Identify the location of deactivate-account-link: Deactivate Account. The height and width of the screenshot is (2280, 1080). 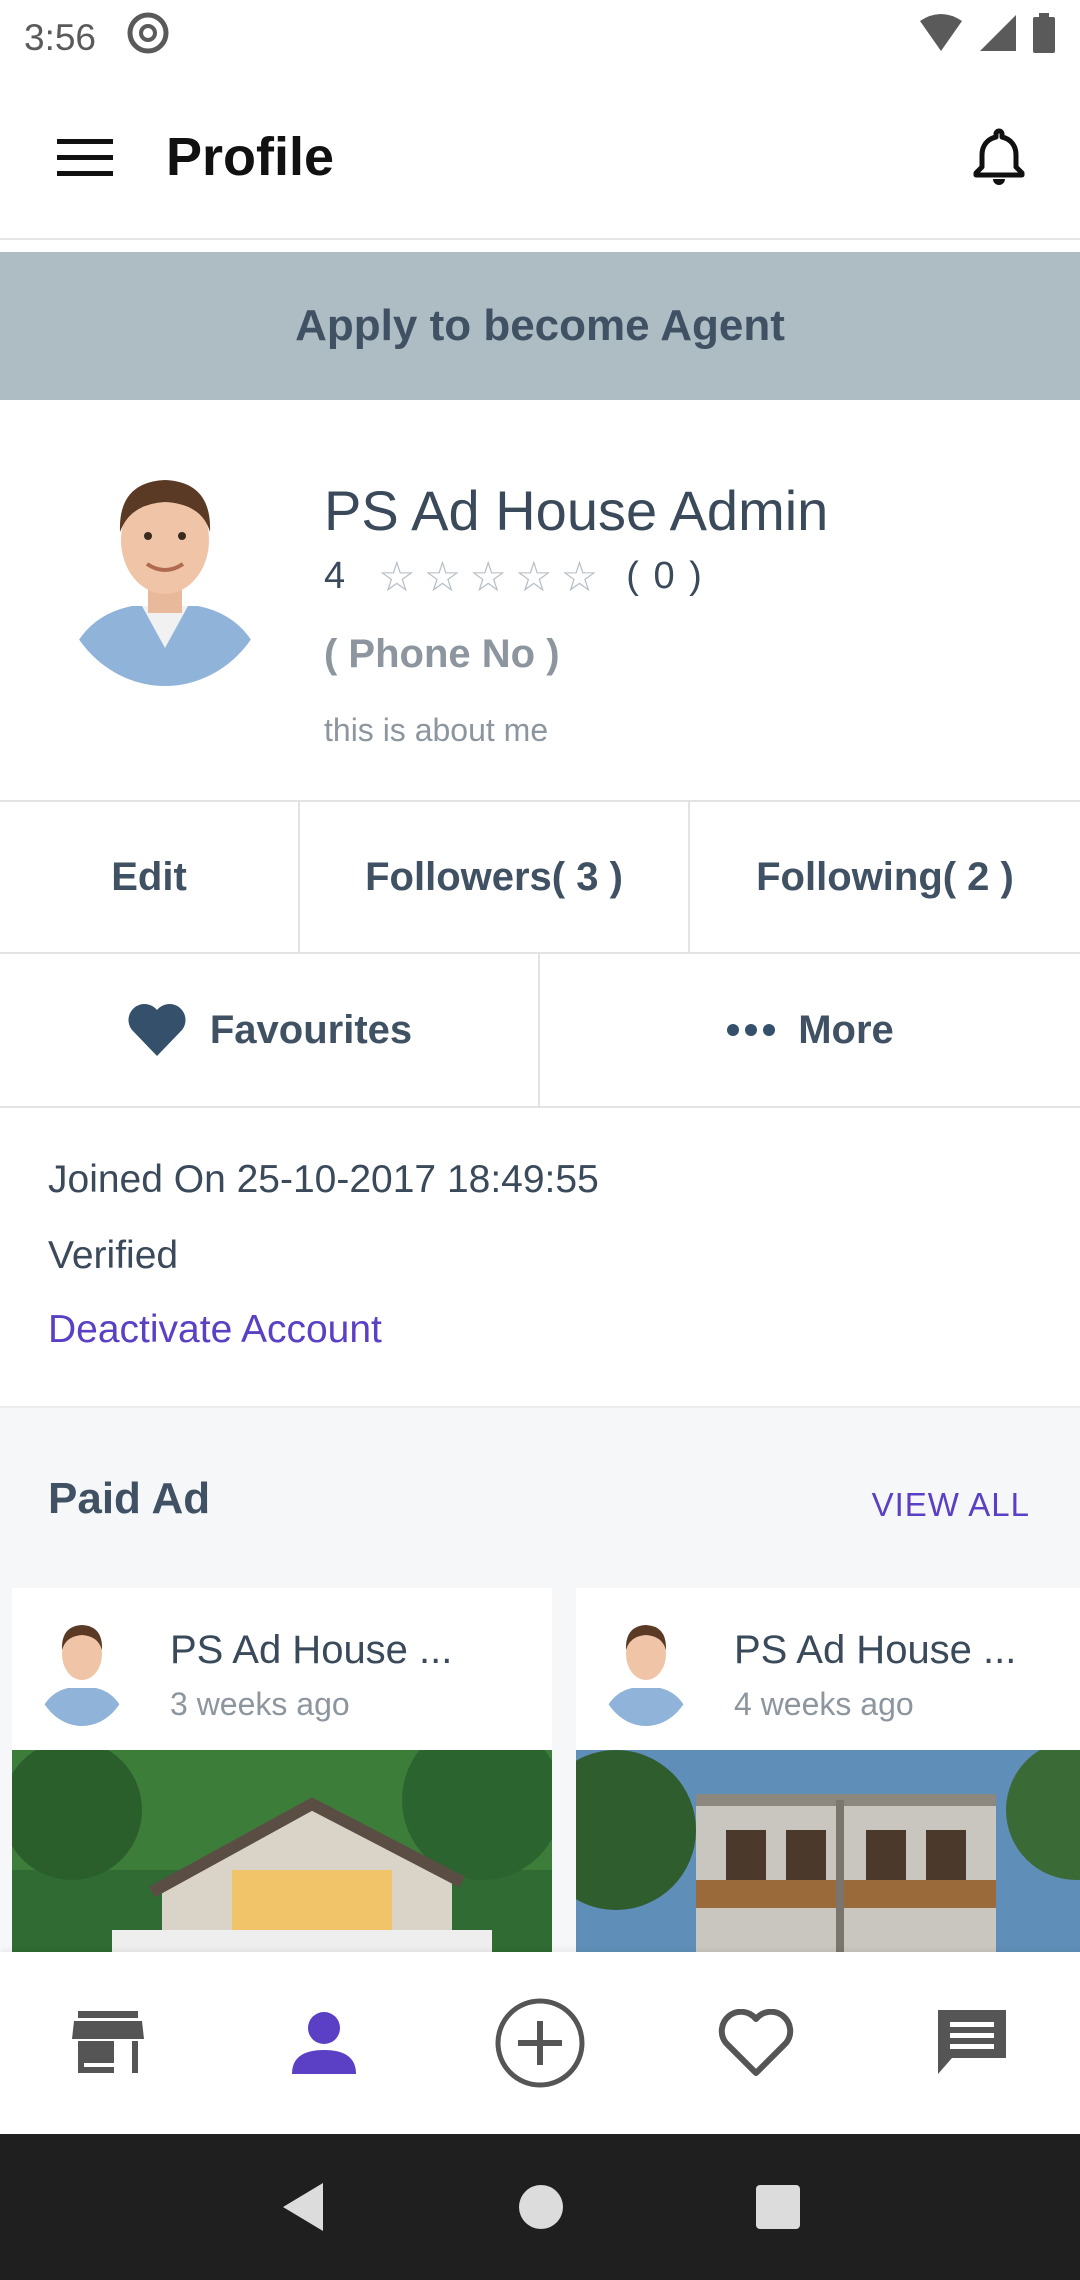
(215, 1330).